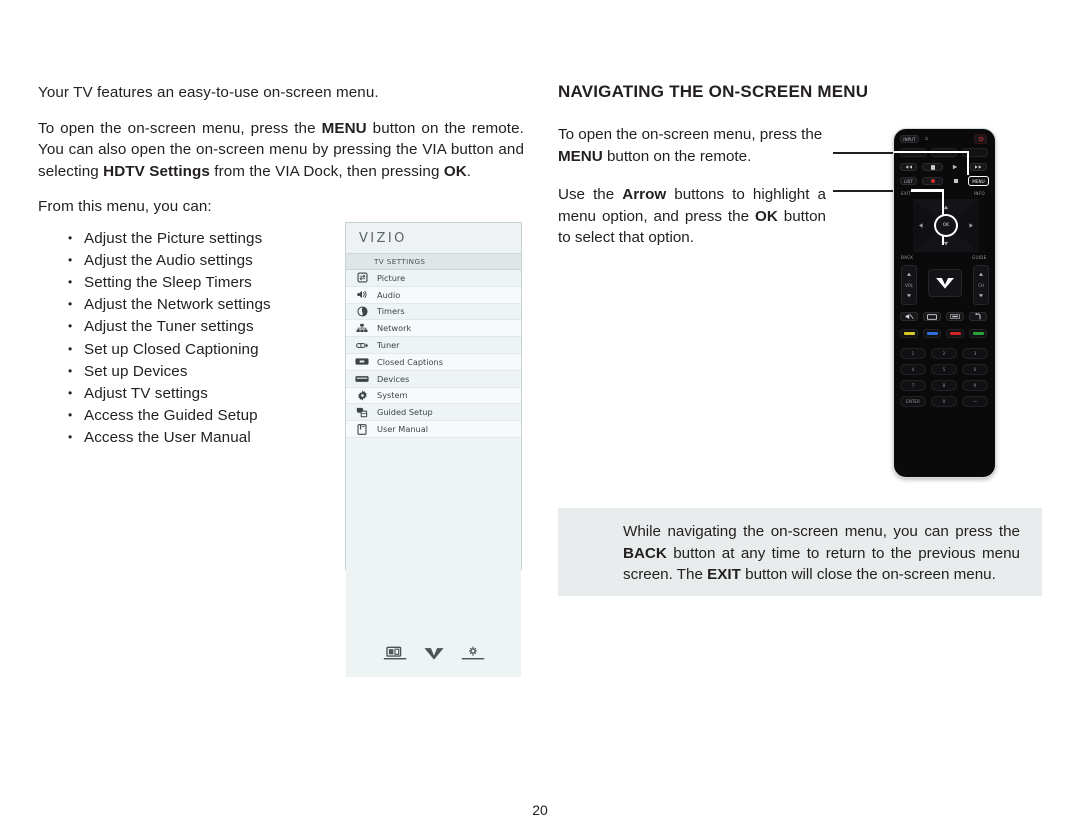 Image resolution: width=1080 pixels, height=834 pixels. What do you see at coordinates (913, 353) in the screenshot?
I see `number-key: 1` at bounding box center [913, 353].